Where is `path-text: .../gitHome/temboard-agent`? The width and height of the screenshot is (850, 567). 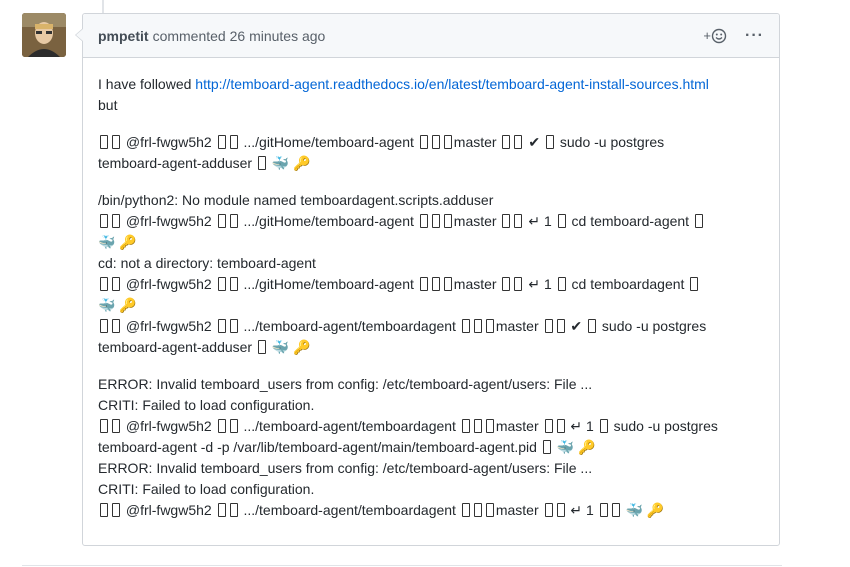 path-text: .../gitHome/temboard-agent is located at coordinates (328, 142).